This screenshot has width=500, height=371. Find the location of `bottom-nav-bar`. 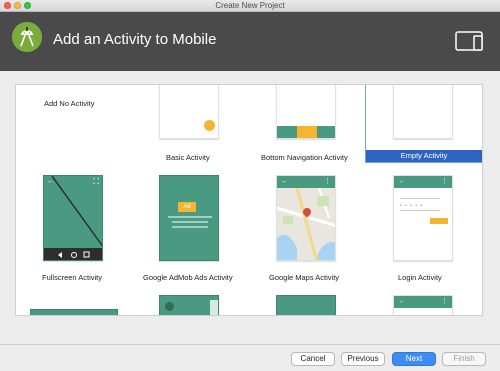

bottom-nav-bar is located at coordinates (306, 132).